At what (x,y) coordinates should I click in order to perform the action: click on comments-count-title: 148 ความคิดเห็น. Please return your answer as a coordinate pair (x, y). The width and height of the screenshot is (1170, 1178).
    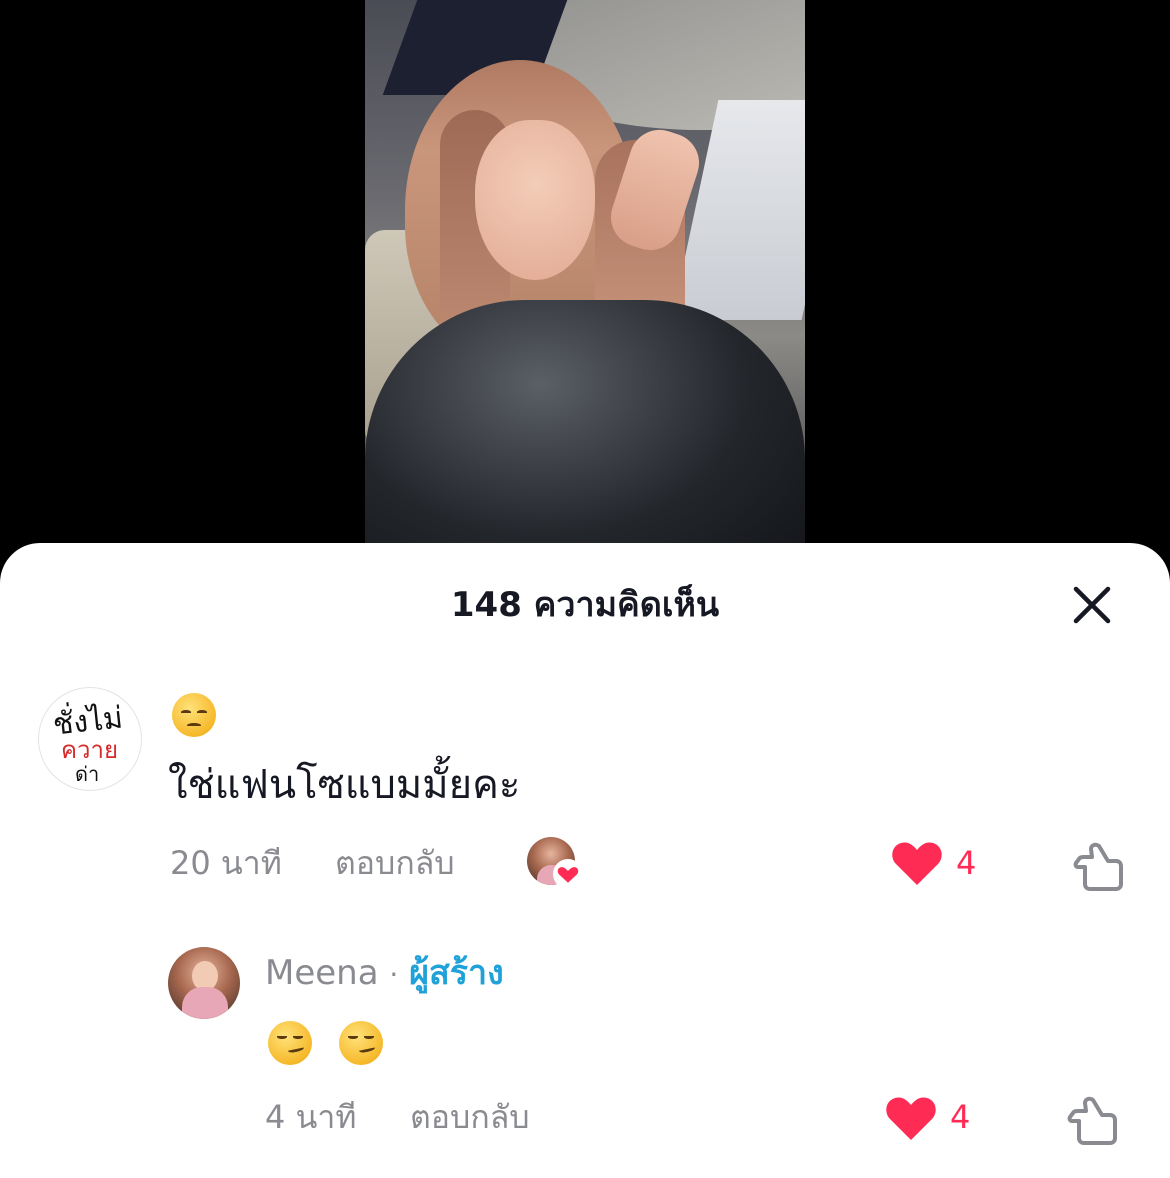
    Looking at the image, I should click on (585, 605).